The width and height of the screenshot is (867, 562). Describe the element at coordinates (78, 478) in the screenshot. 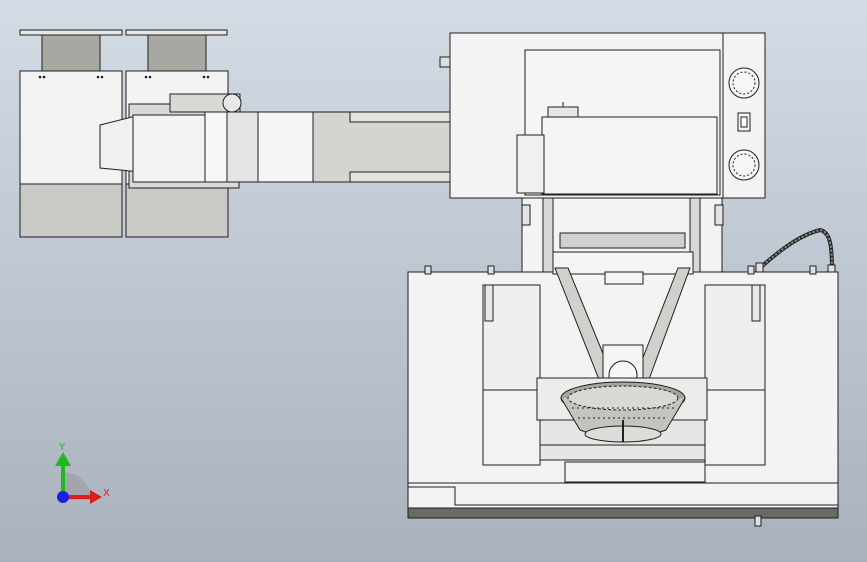

I see `coordinate-triad` at that location.